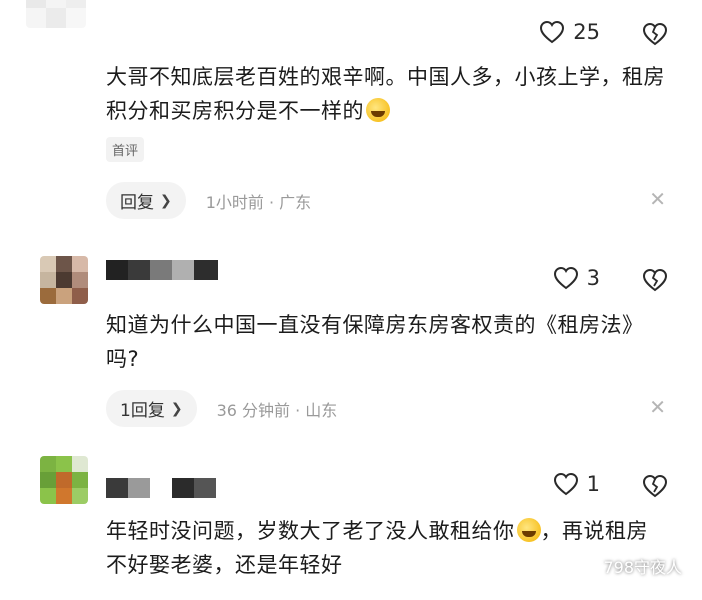 This screenshot has width=702, height=600. I want to click on comment-text: 知道为什么中国一直没有保障房东房客权责的《租房法》吗?, so click(375, 342).